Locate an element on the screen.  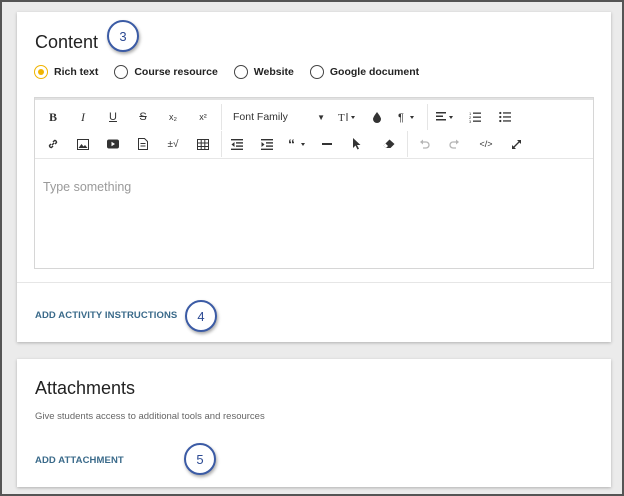
horizontal-rule-icon is located at coordinates (327, 144).